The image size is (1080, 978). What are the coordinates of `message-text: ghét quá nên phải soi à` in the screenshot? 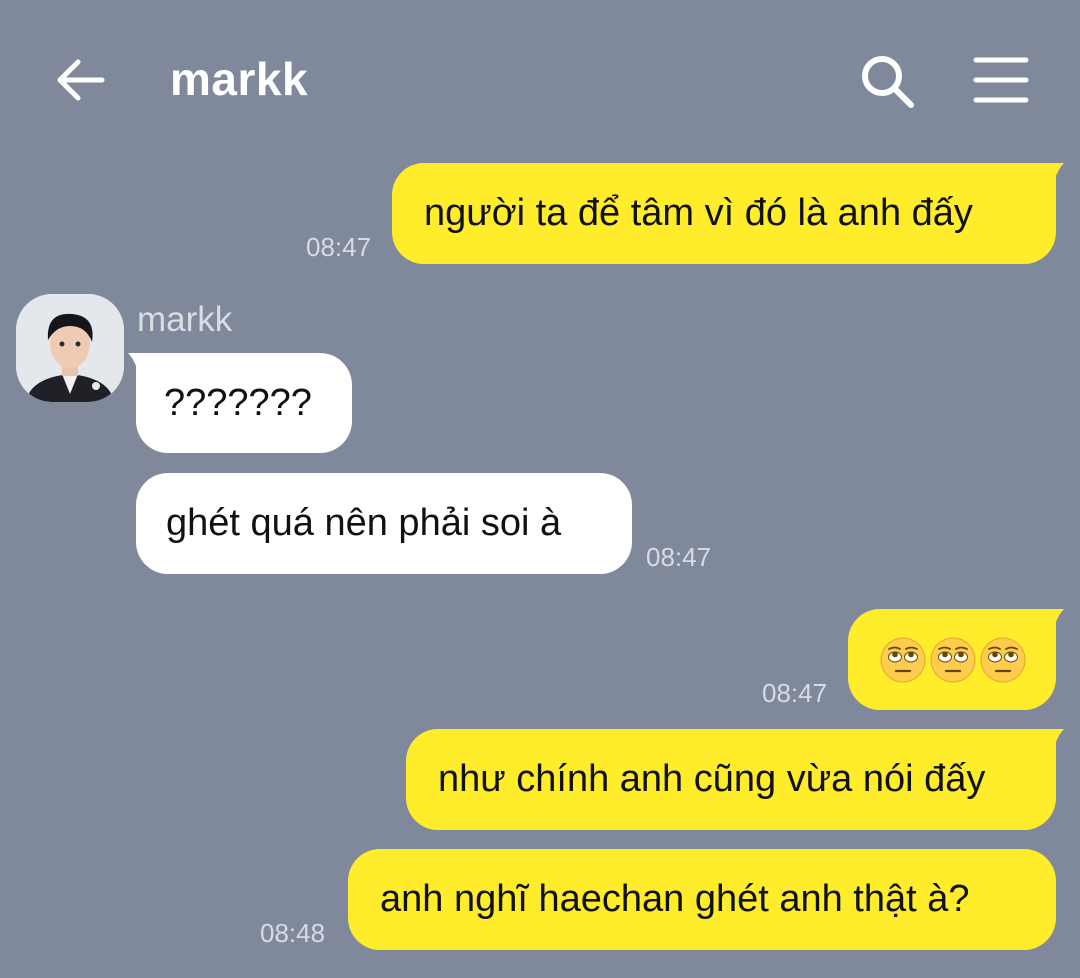 It's located at (364, 523).